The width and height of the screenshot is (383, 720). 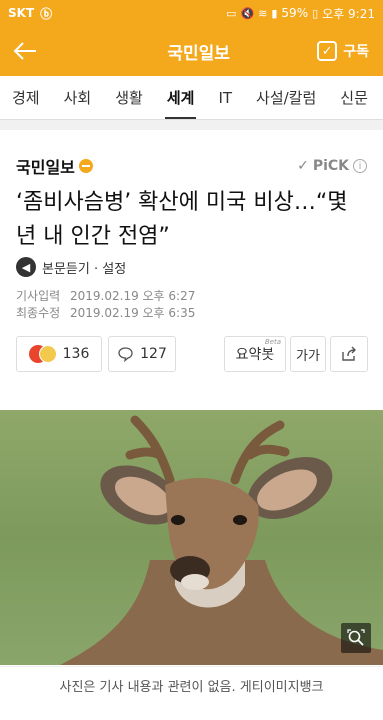 What do you see at coordinates (47, 354) in the screenshot?
I see `sad-face-icon` at bounding box center [47, 354].